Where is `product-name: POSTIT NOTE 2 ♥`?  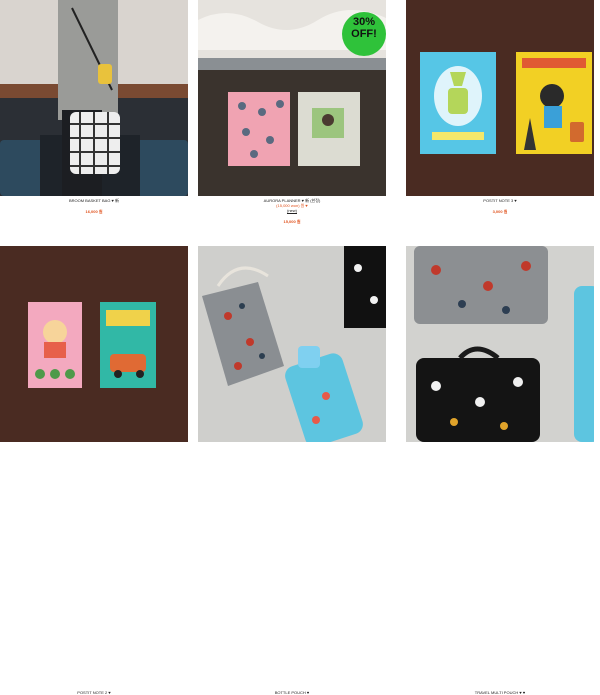 product-name: POSTIT NOTE 2 ♥ is located at coordinates (94, 692).